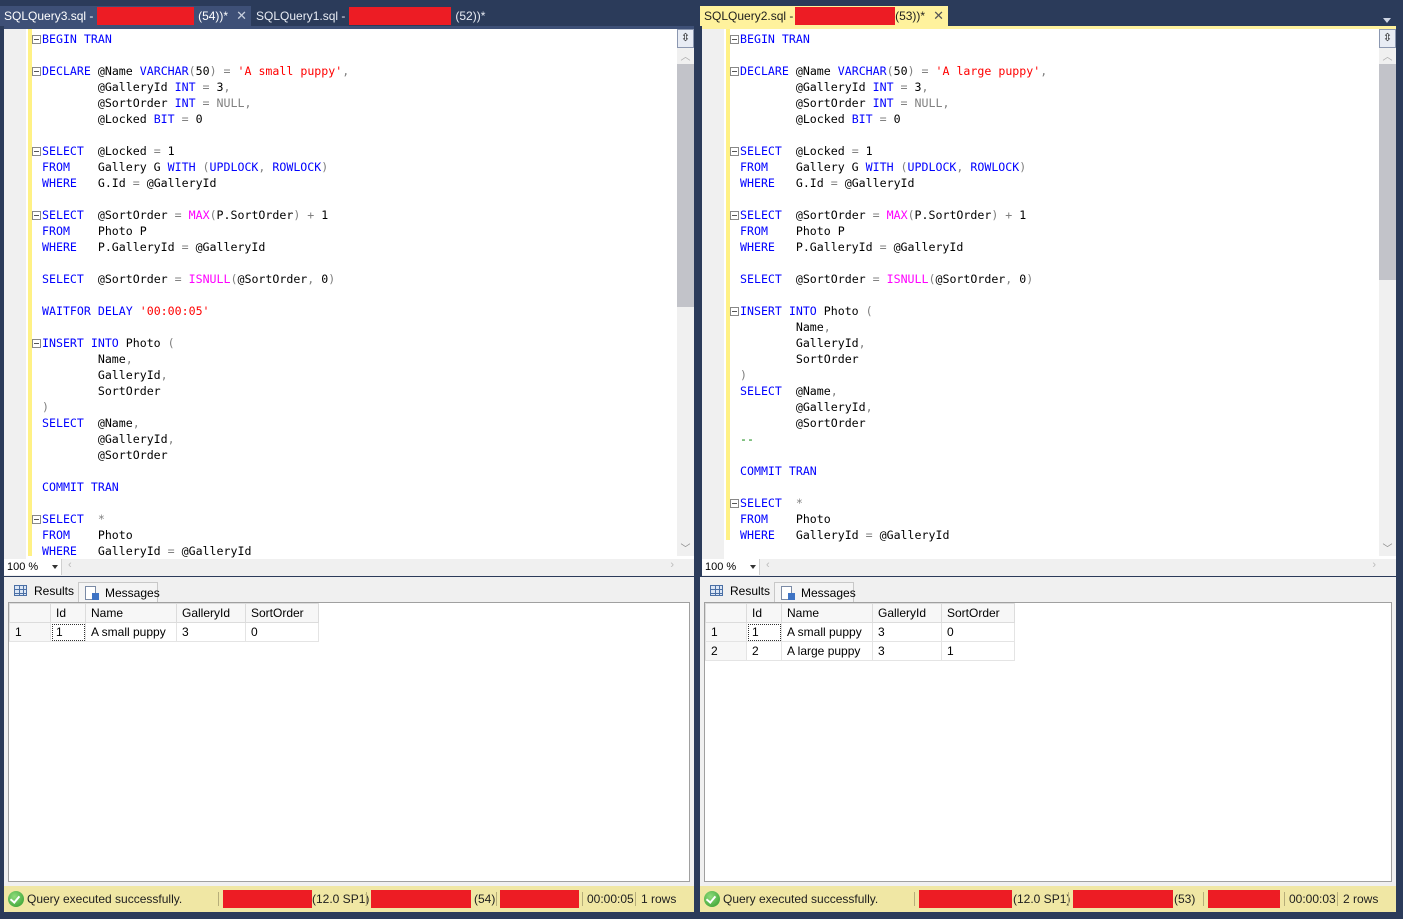  Describe the element at coordinates (282, 632) in the screenshot. I see `grid-cell: 0` at that location.